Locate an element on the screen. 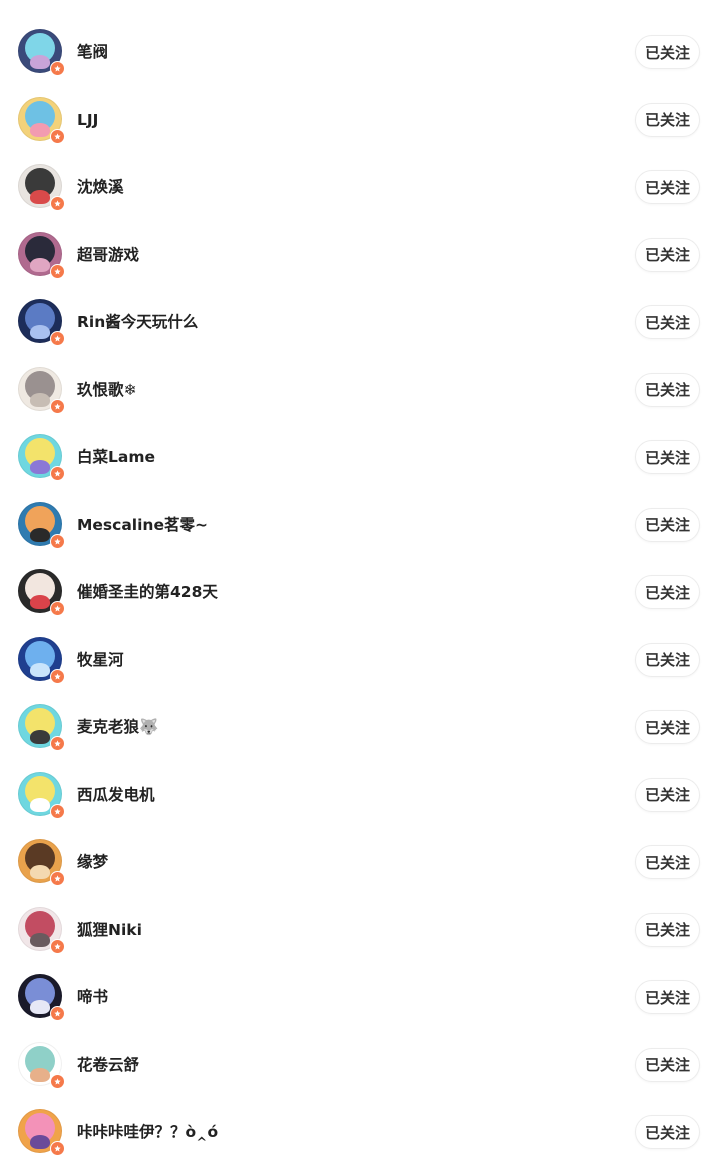  list-item: 白菜Lame 已关注 is located at coordinates (360, 458).